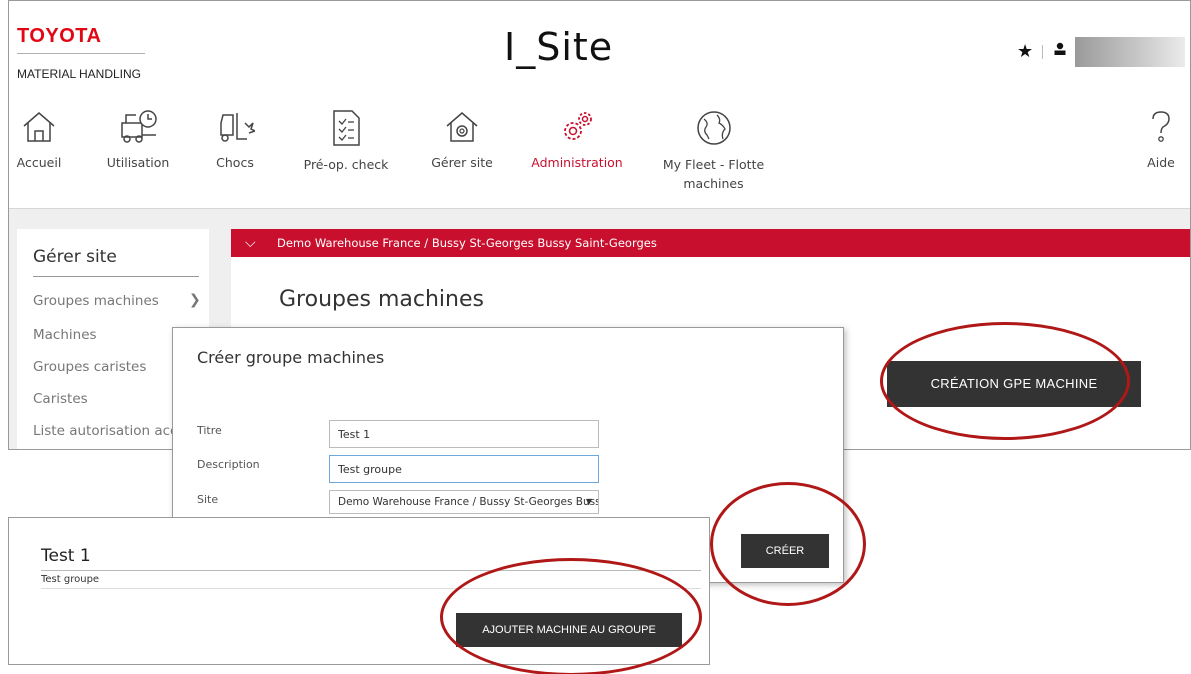 The height and width of the screenshot is (674, 1191). What do you see at coordinates (713, 128) in the screenshot?
I see `globe-icon` at bounding box center [713, 128].